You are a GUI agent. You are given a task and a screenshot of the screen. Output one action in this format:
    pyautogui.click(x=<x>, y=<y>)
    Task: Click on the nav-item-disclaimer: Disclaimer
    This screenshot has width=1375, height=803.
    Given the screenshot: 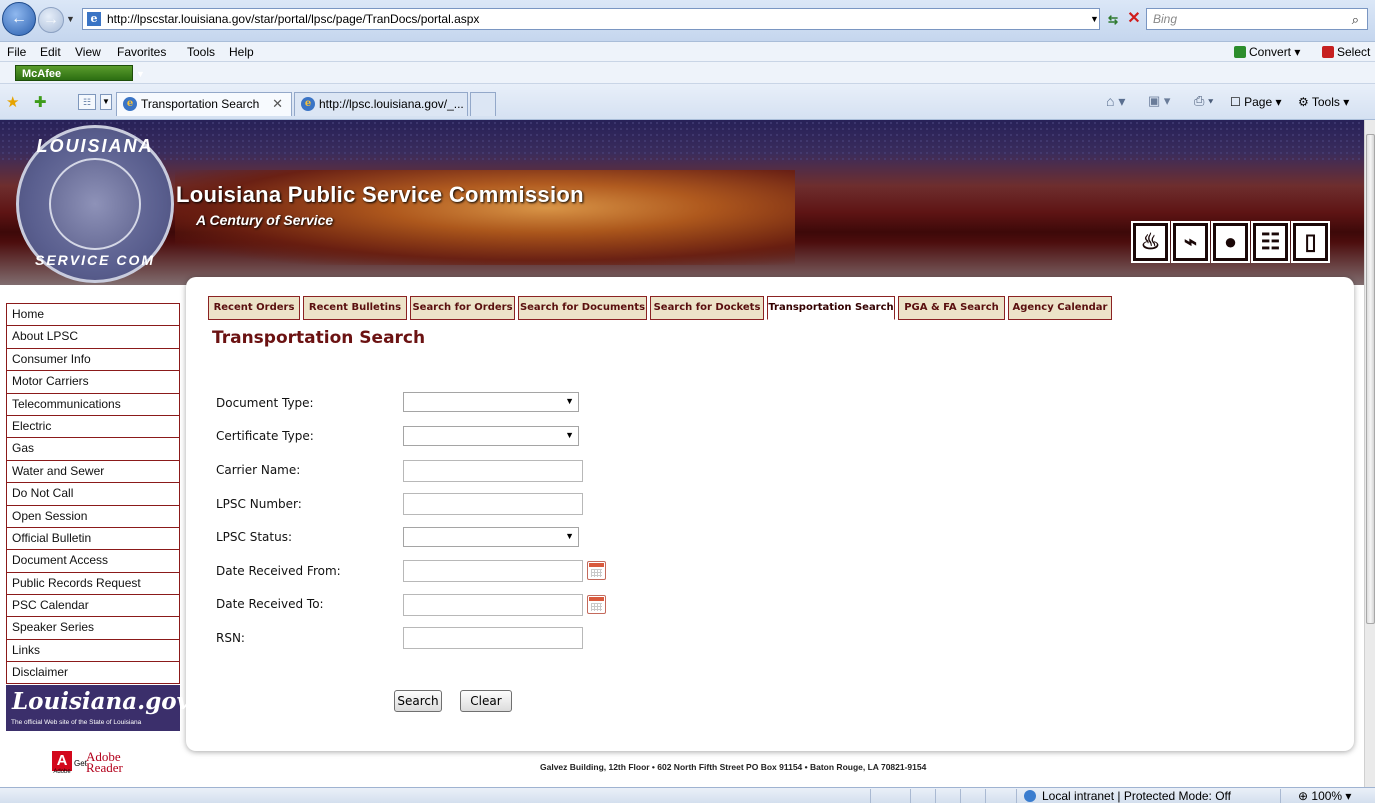 What is the action you would take?
    pyautogui.click(x=93, y=672)
    